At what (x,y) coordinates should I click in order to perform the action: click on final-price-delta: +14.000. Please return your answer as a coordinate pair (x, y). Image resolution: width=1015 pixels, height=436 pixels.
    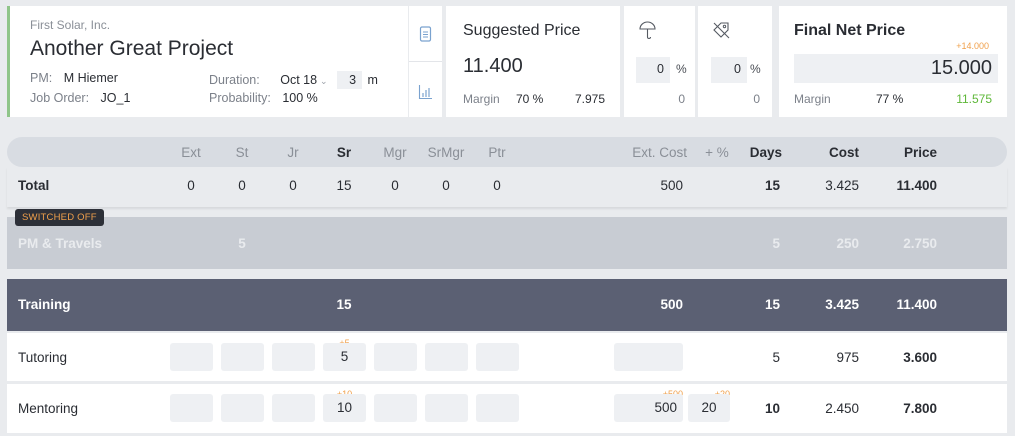
    Looking at the image, I should click on (972, 46).